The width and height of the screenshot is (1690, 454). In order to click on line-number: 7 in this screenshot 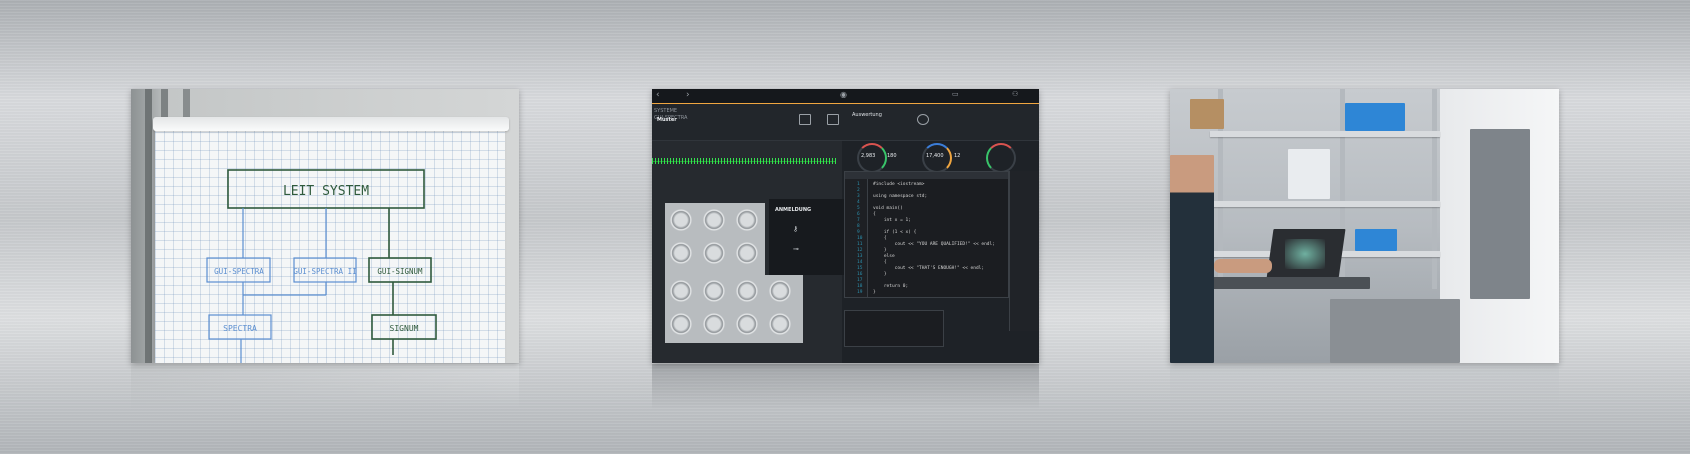, I will do `click(858, 220)`.